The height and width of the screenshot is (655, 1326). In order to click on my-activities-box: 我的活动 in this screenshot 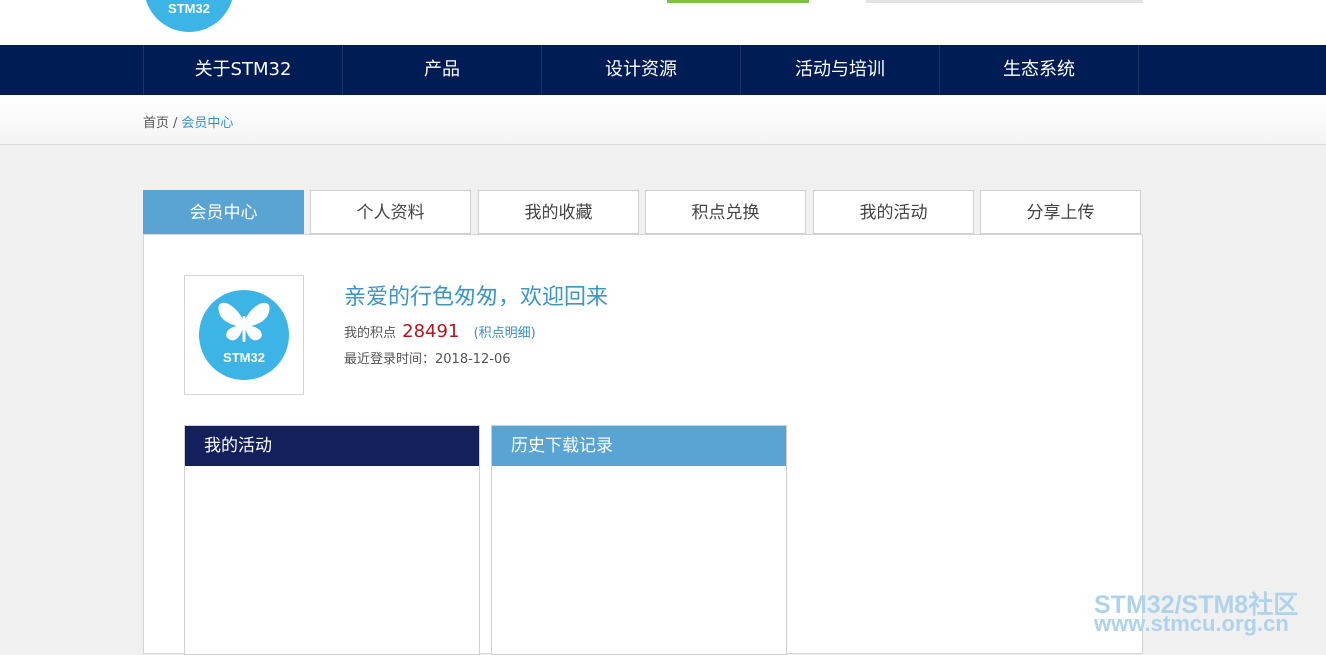, I will do `click(332, 540)`.